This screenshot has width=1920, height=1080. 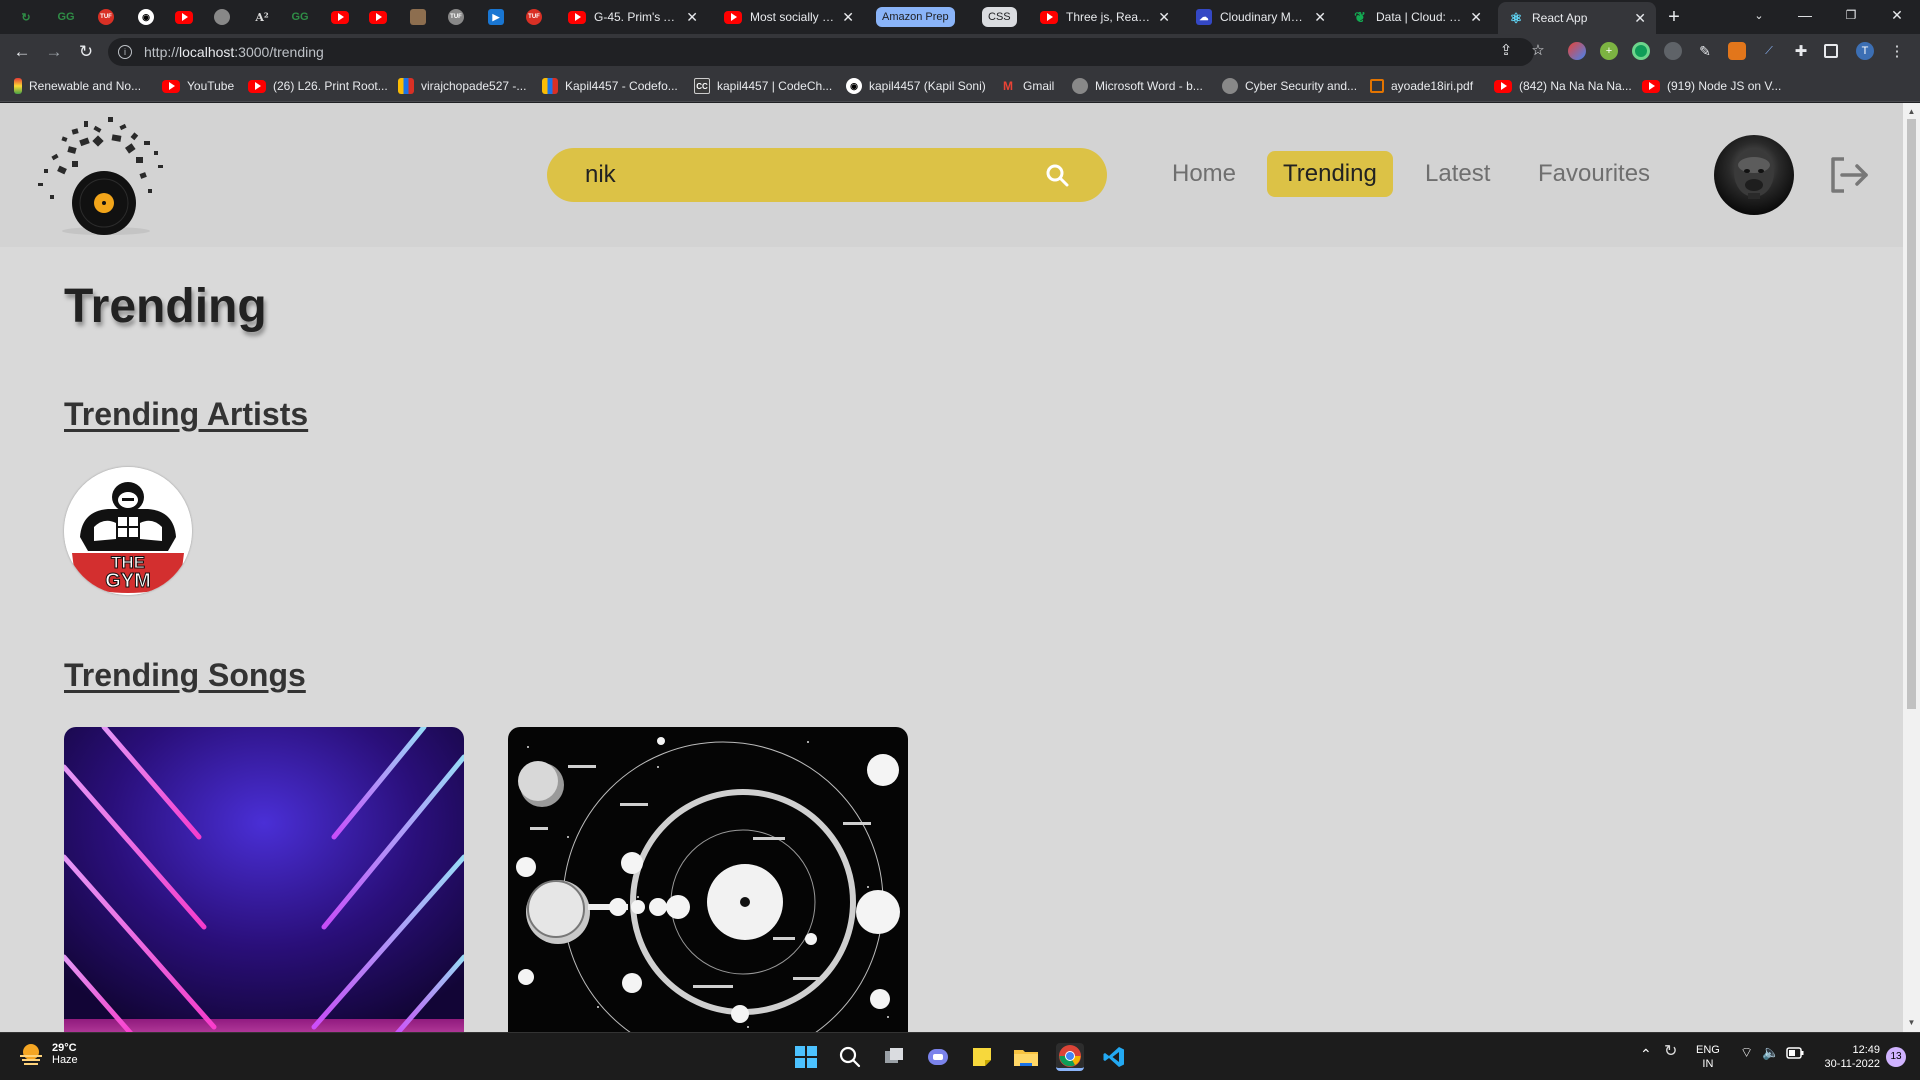 What do you see at coordinates (106, 173) in the screenshot?
I see `vinyl-logo-icon` at bounding box center [106, 173].